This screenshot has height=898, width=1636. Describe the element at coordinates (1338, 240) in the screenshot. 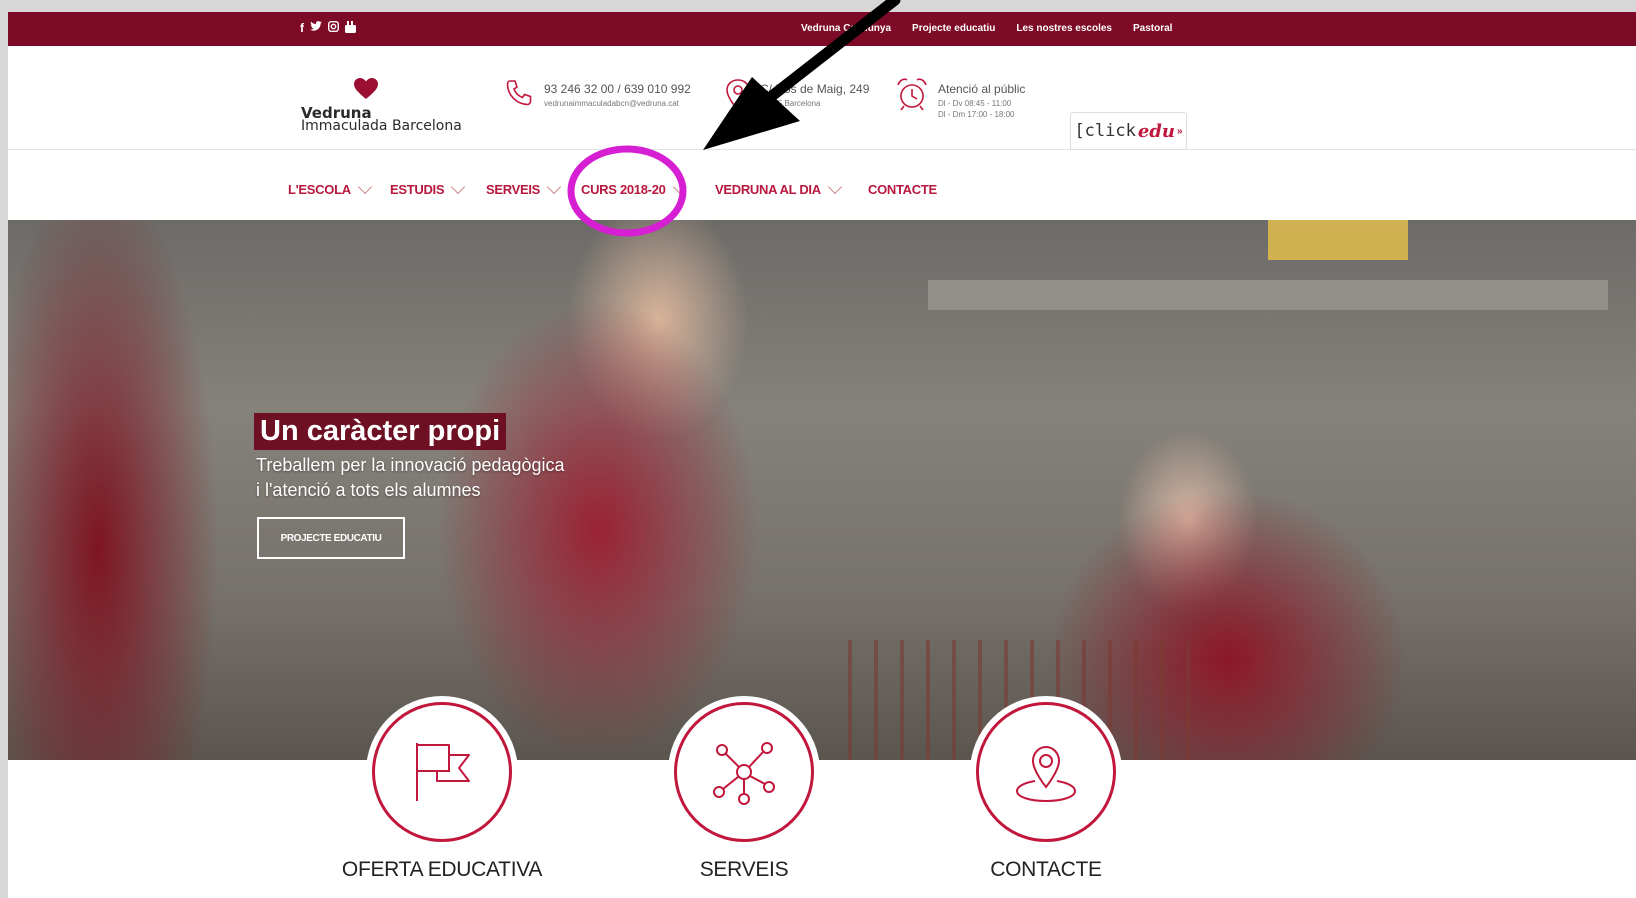

I see `hero-background-window` at that location.